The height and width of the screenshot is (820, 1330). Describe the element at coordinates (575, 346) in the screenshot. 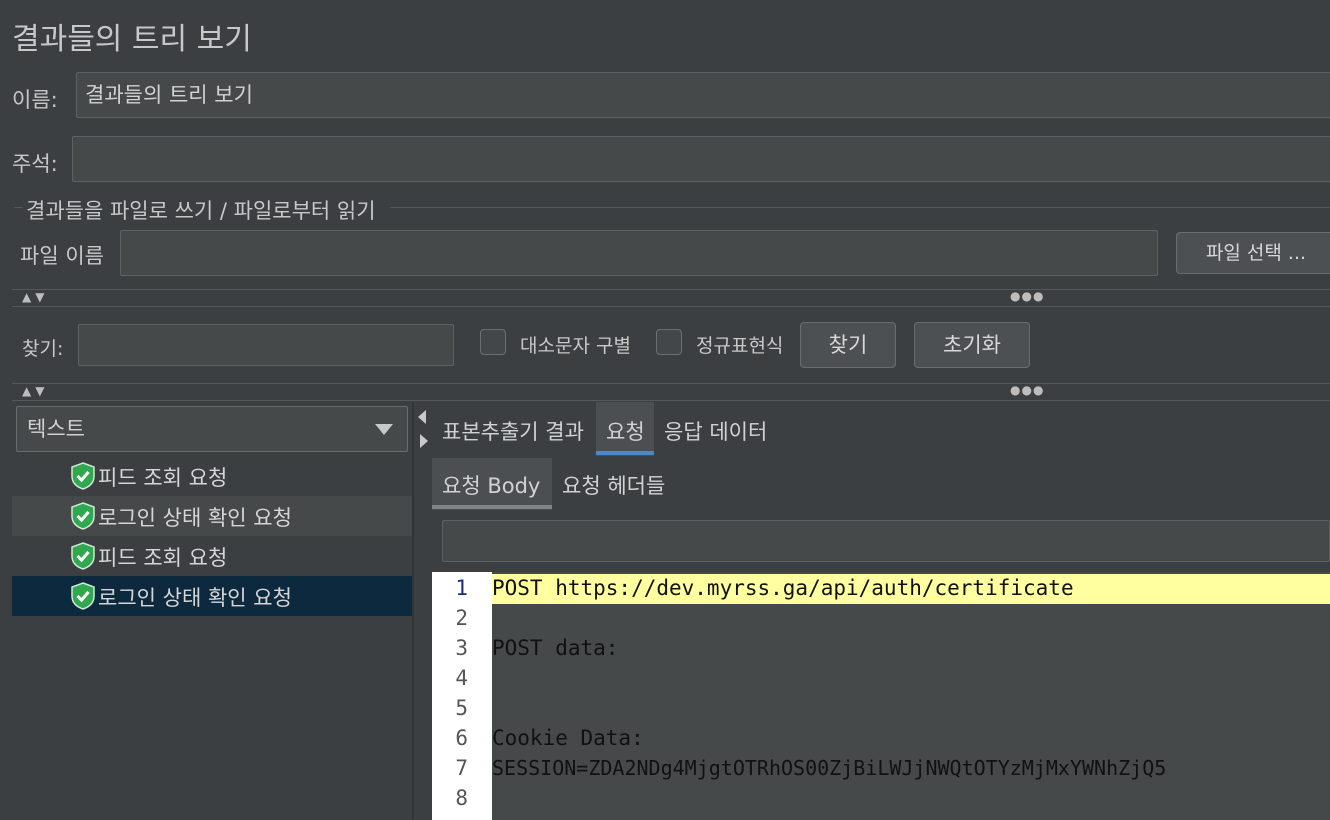

I see `case-sensitive-label: 대소문자 구별` at that location.